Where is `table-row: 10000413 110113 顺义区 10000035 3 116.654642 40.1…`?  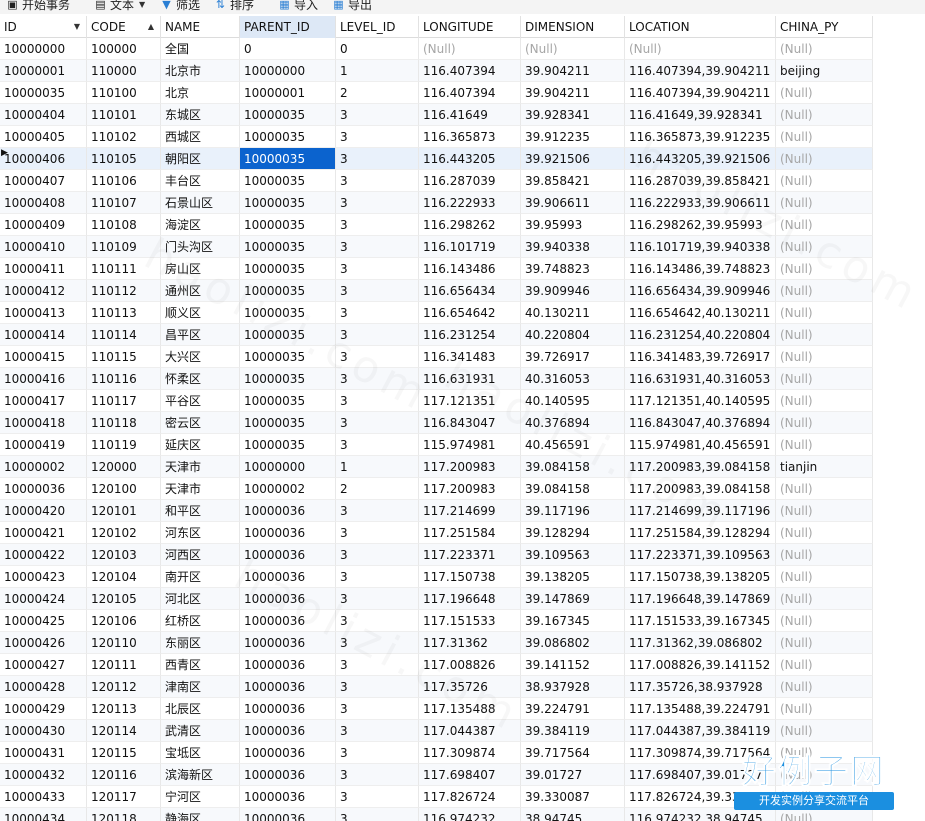 table-row: 10000413 110113 顺义区 10000035 3 116.654642 40.1… is located at coordinates (436, 313).